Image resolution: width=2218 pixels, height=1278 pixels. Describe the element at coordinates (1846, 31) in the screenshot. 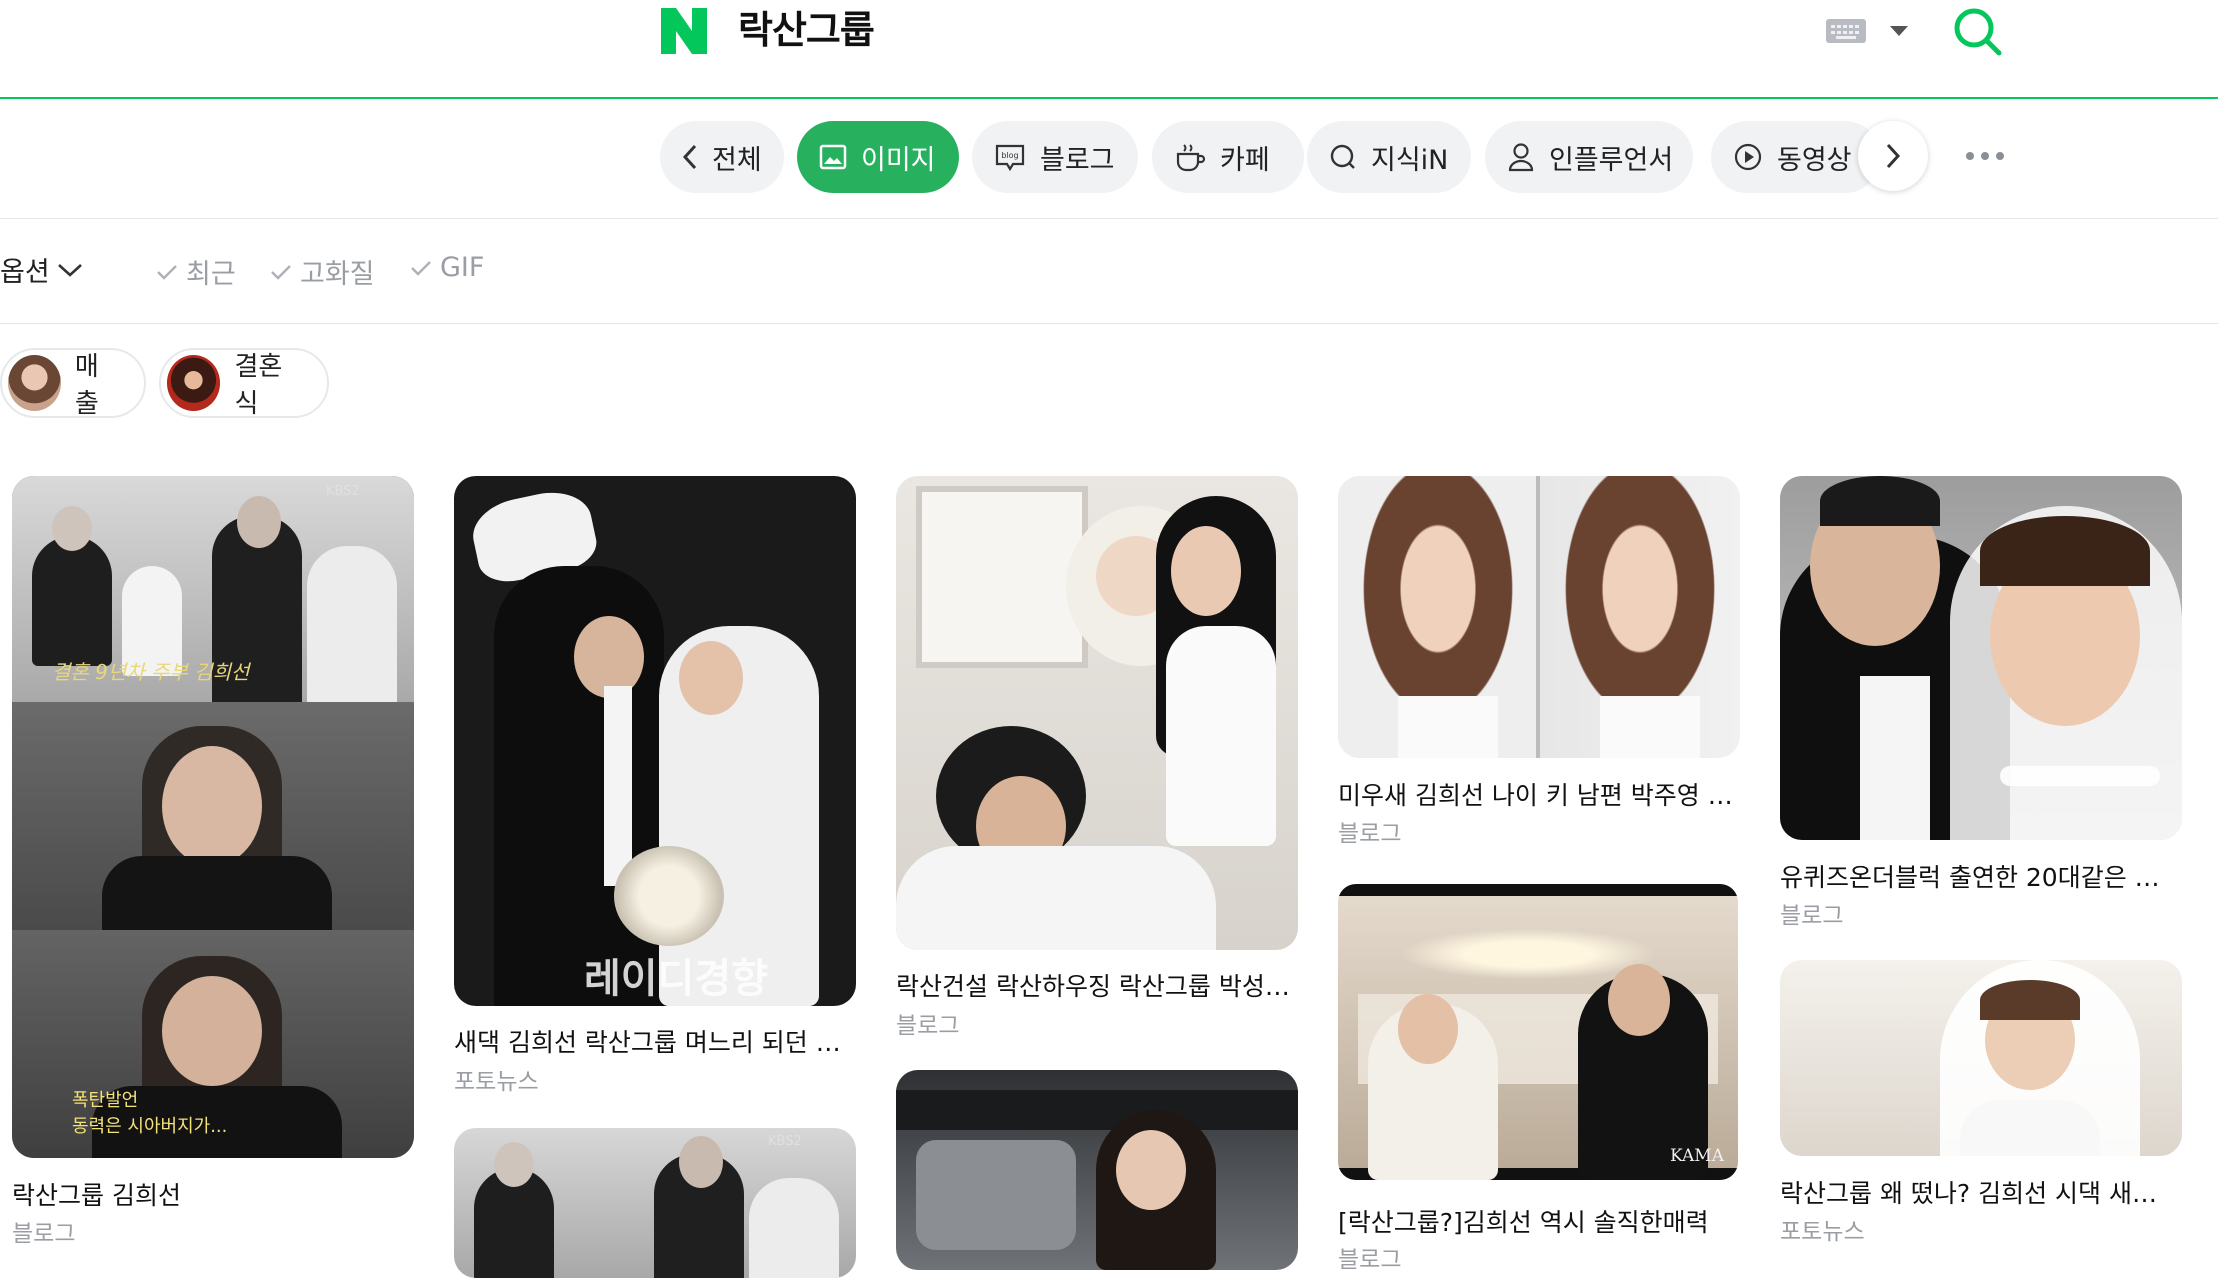

I see `keyboard-icon` at that location.